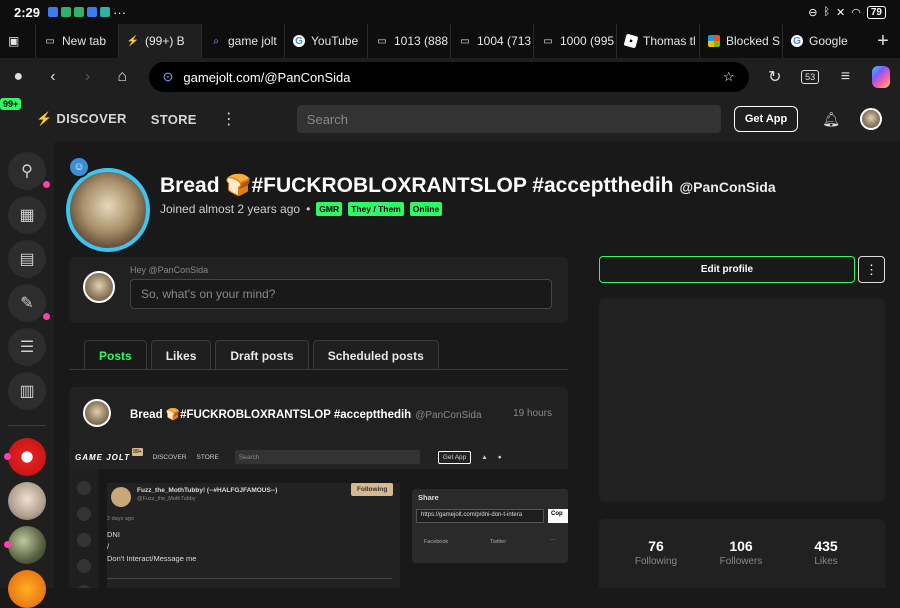 This screenshot has height=608, width=900. Describe the element at coordinates (120, 519) in the screenshot. I see `shot-post-time: 2 days ago` at that location.